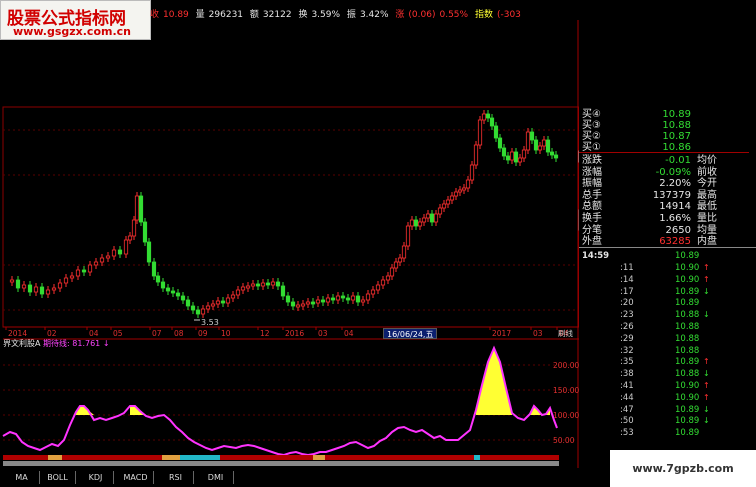  I want to click on low-price-label: 3.53, so click(210, 322).